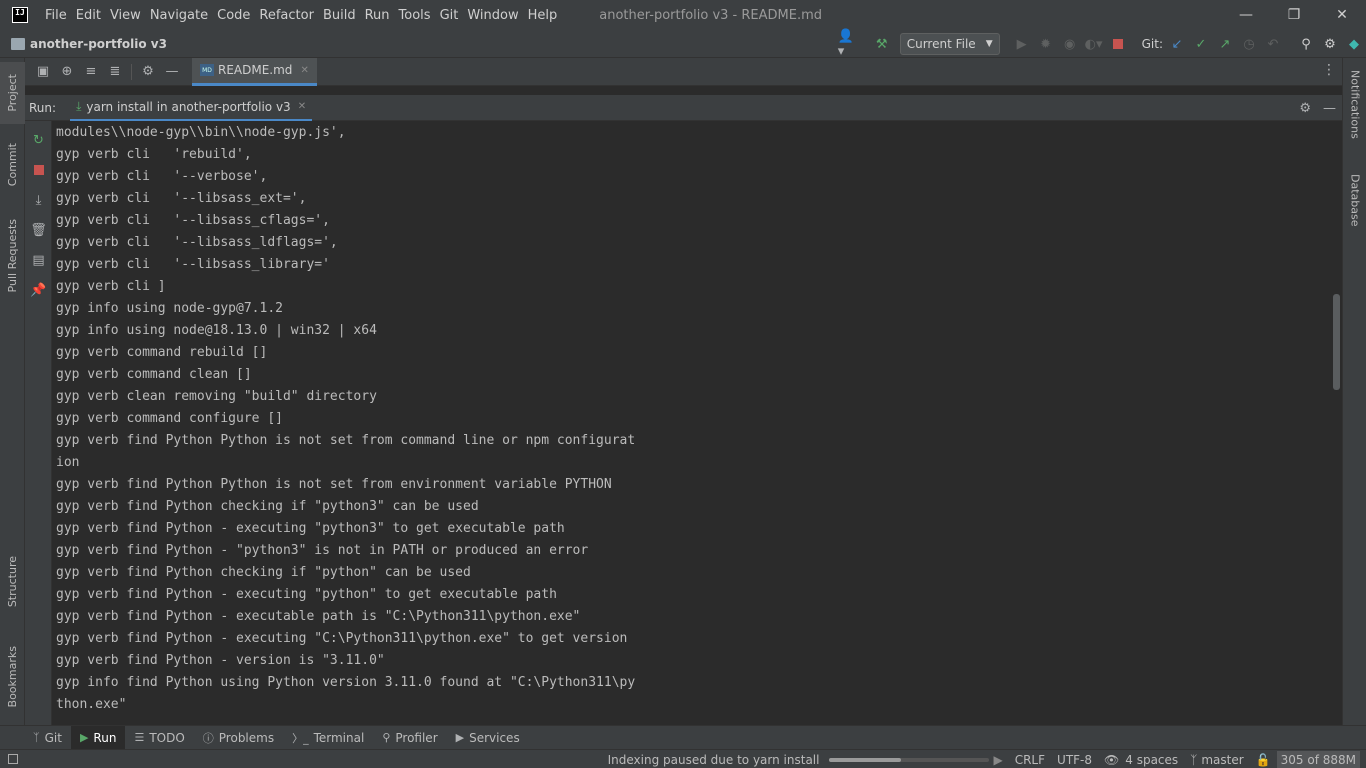  I want to click on bottom-tab-problems: ⓘ Problems, so click(238, 738).